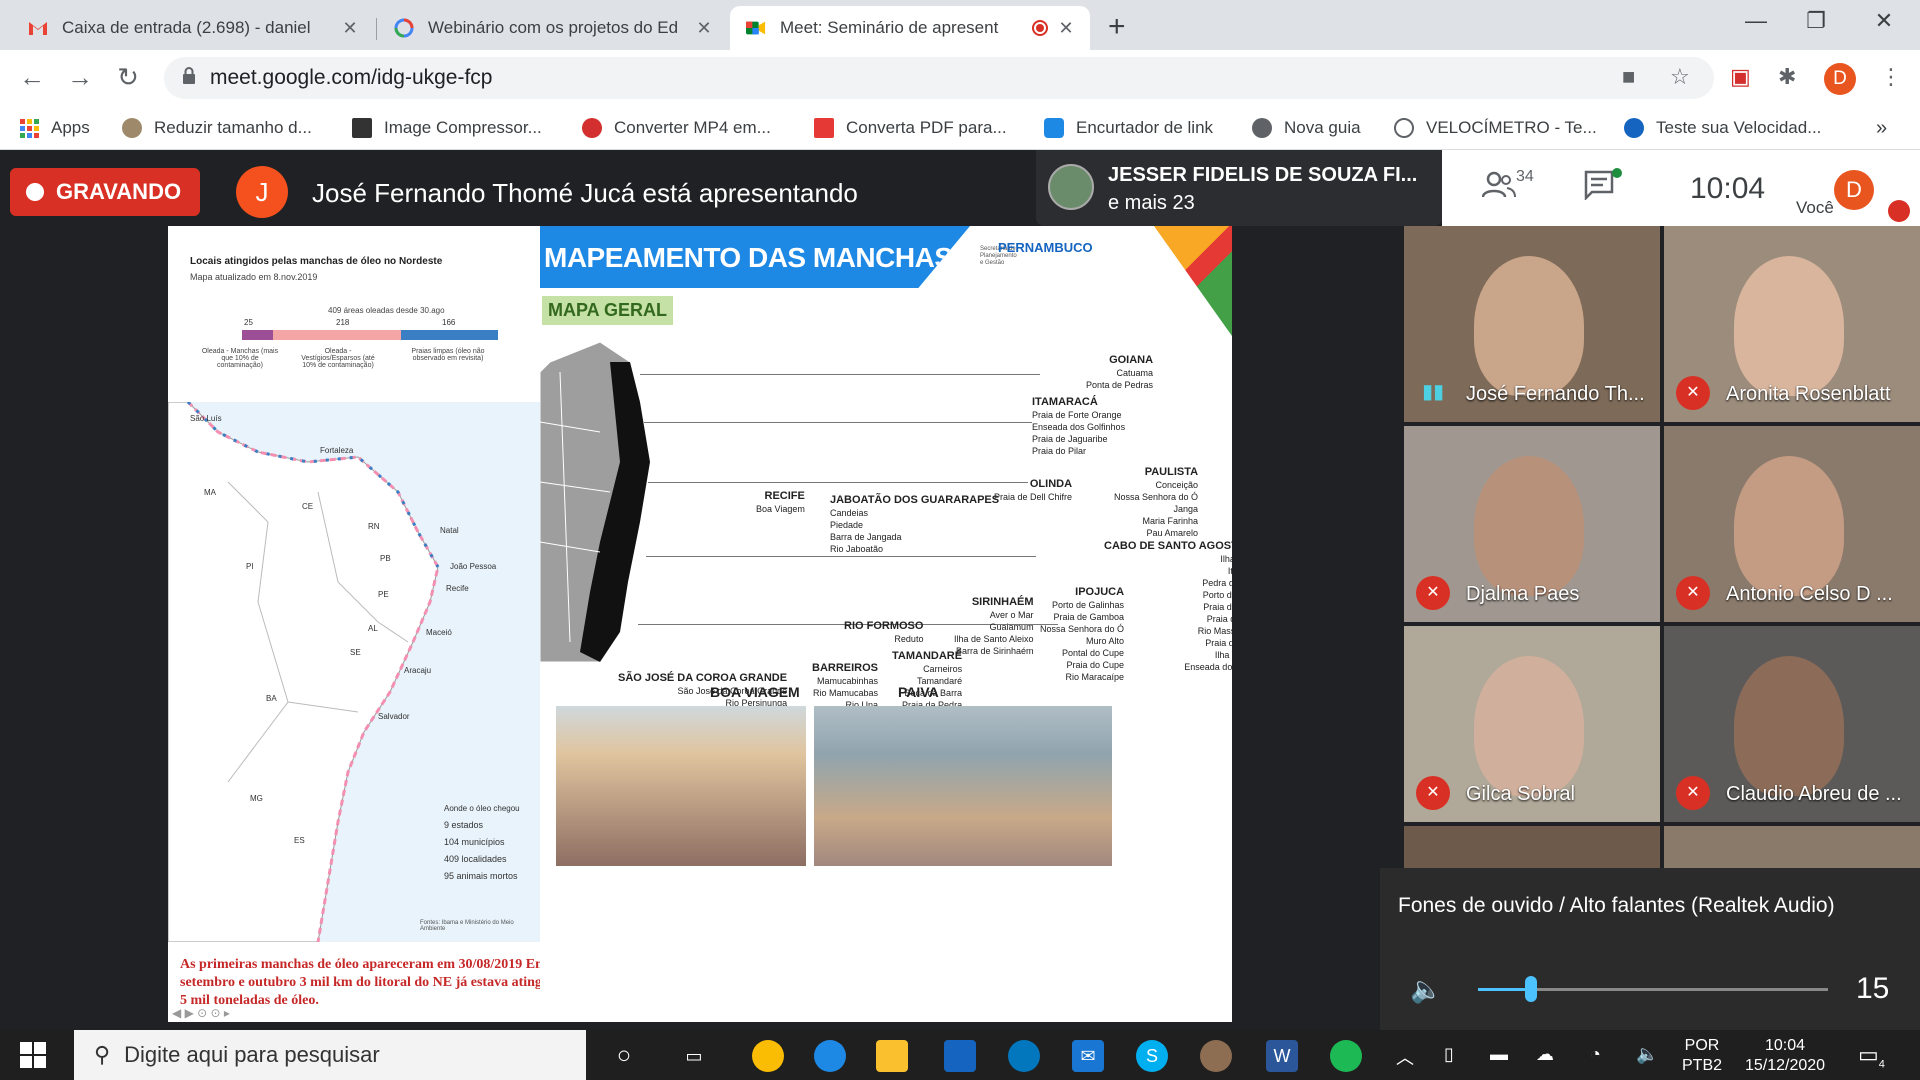 The width and height of the screenshot is (1920, 1080). I want to click on wifi-icon: ◔, so click(1595, 1054).